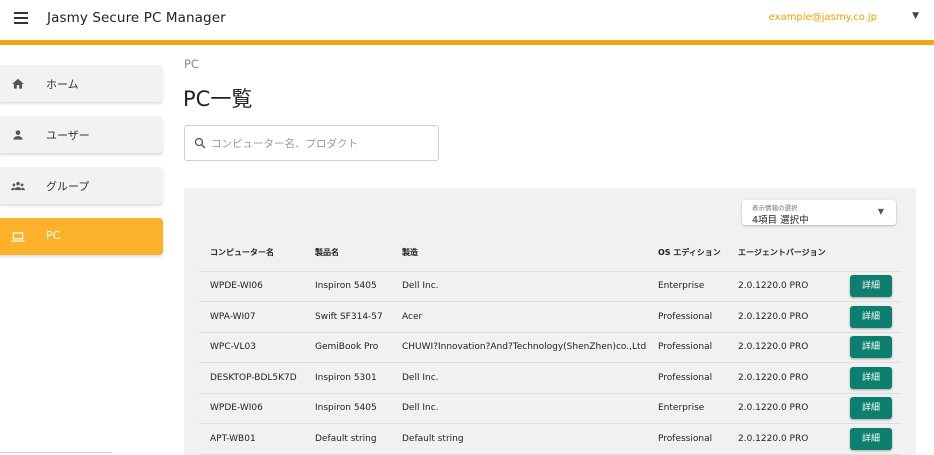 Image resolution: width=934 pixels, height=455 pixels. I want to click on sidebar-item-label: PC, so click(53, 235).